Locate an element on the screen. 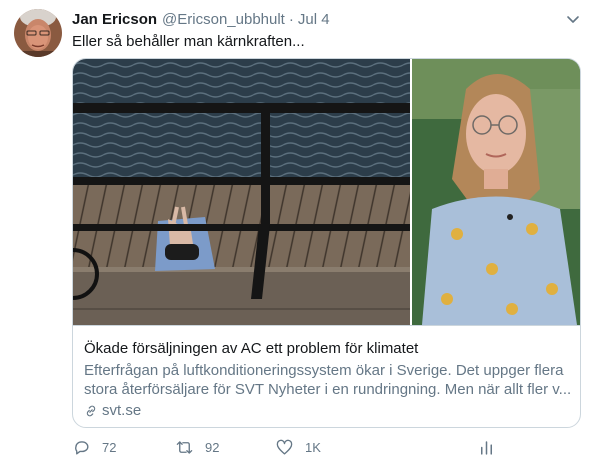 The image size is (589, 464). retweet-count: 92 is located at coordinates (212, 447).